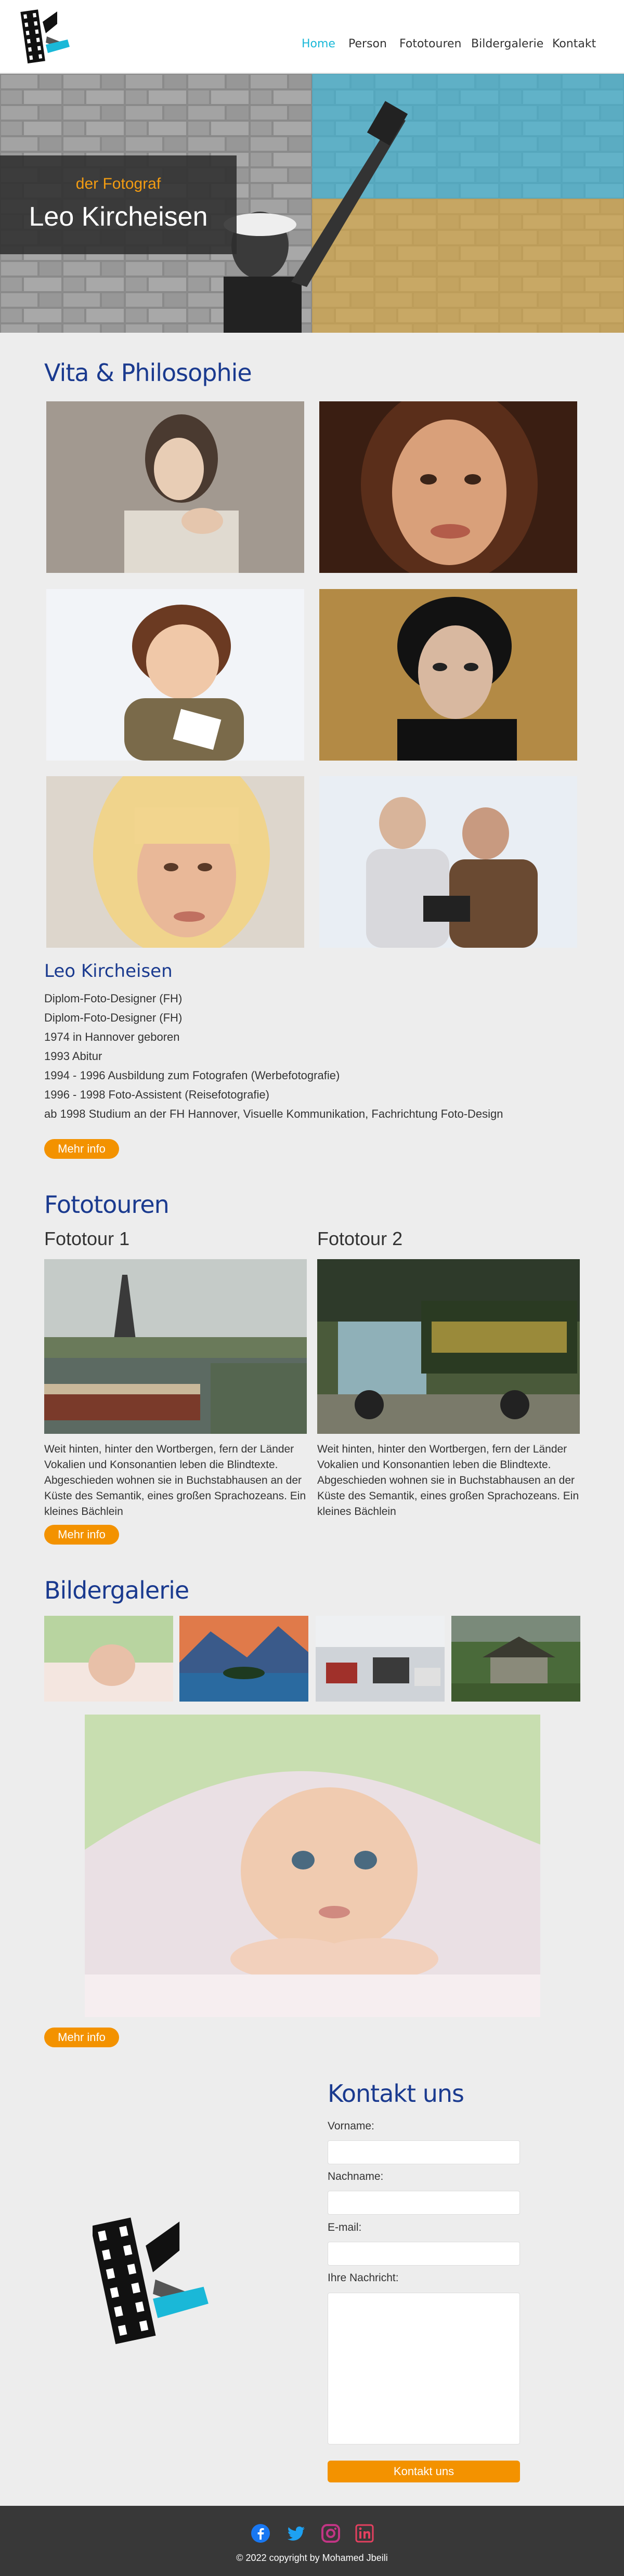 The height and width of the screenshot is (2576, 624). I want to click on hero-subtitle: der Fotograf, so click(118, 183).